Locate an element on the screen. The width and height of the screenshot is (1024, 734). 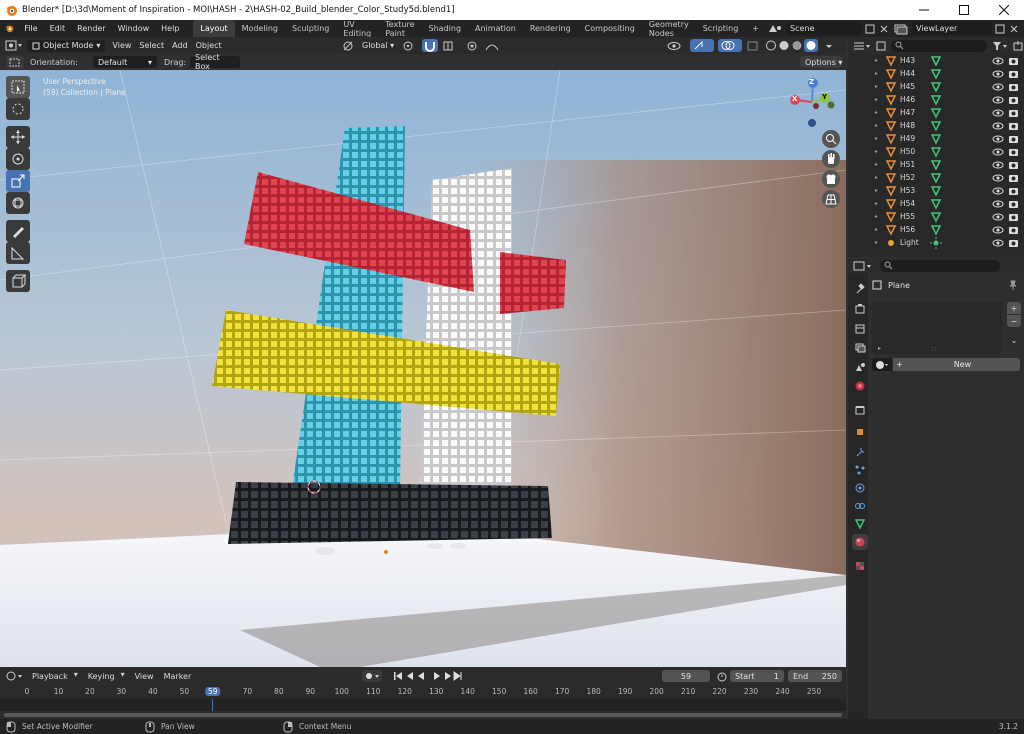
scene-icon is located at coordinates (775, 28).